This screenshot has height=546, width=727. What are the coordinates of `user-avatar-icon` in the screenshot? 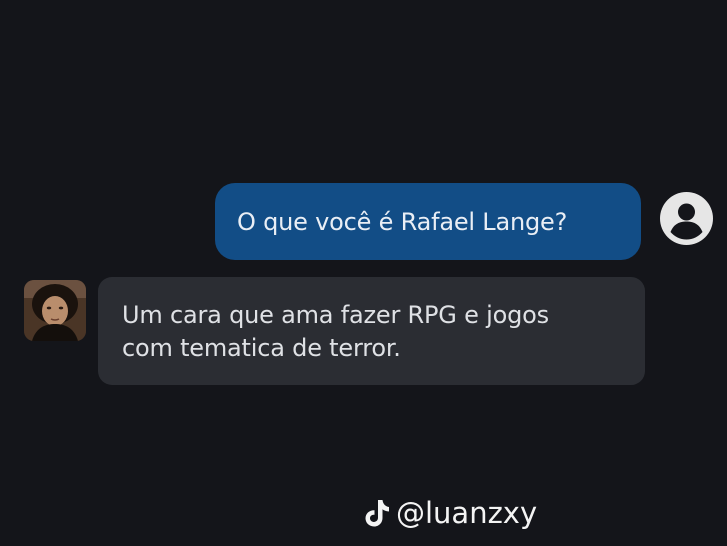 It's located at (686, 218).